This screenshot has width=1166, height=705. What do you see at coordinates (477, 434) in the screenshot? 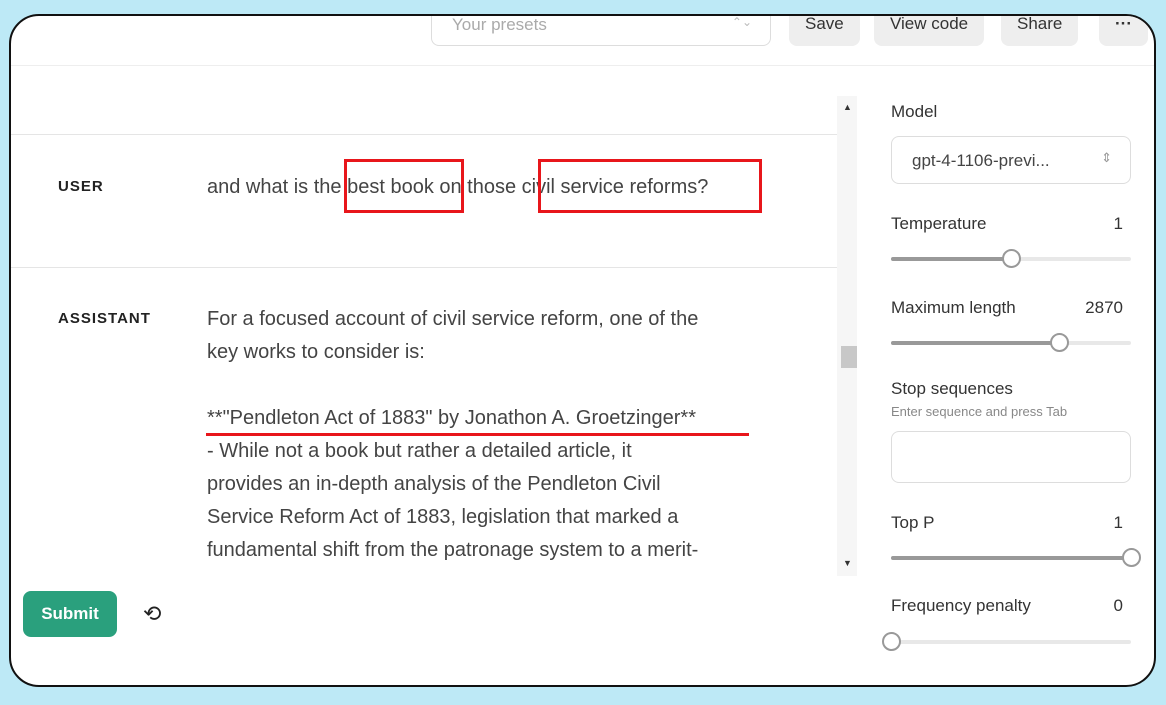
I see `annotation-underline` at bounding box center [477, 434].